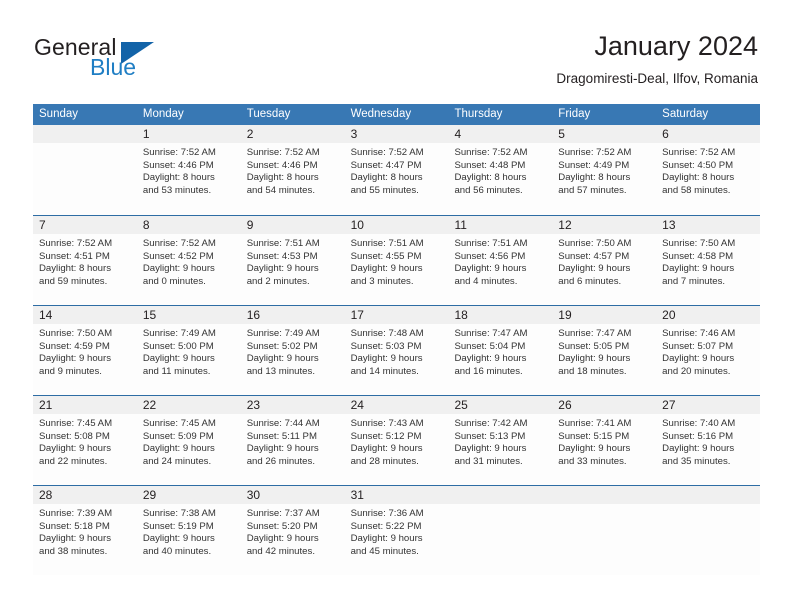 This screenshot has height=612, width=792. What do you see at coordinates (85, 315) in the screenshot?
I see `calendar-day-number: 14` at bounding box center [85, 315].